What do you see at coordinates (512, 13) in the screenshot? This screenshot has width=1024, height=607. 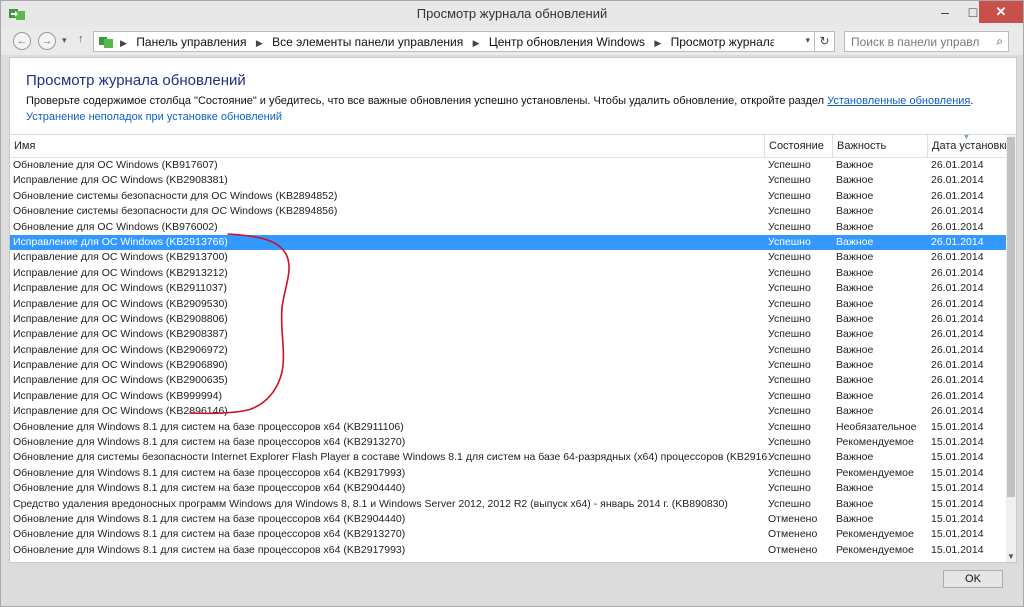 I see `window-title: Просмотр журнала обновлений` at bounding box center [512, 13].